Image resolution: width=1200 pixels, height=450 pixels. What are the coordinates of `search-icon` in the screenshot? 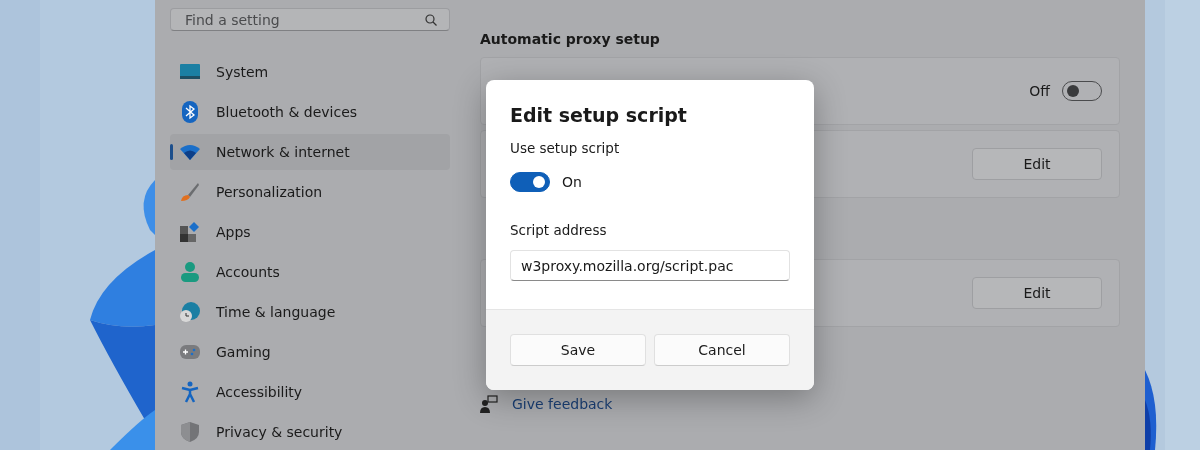 It's located at (431, 19).